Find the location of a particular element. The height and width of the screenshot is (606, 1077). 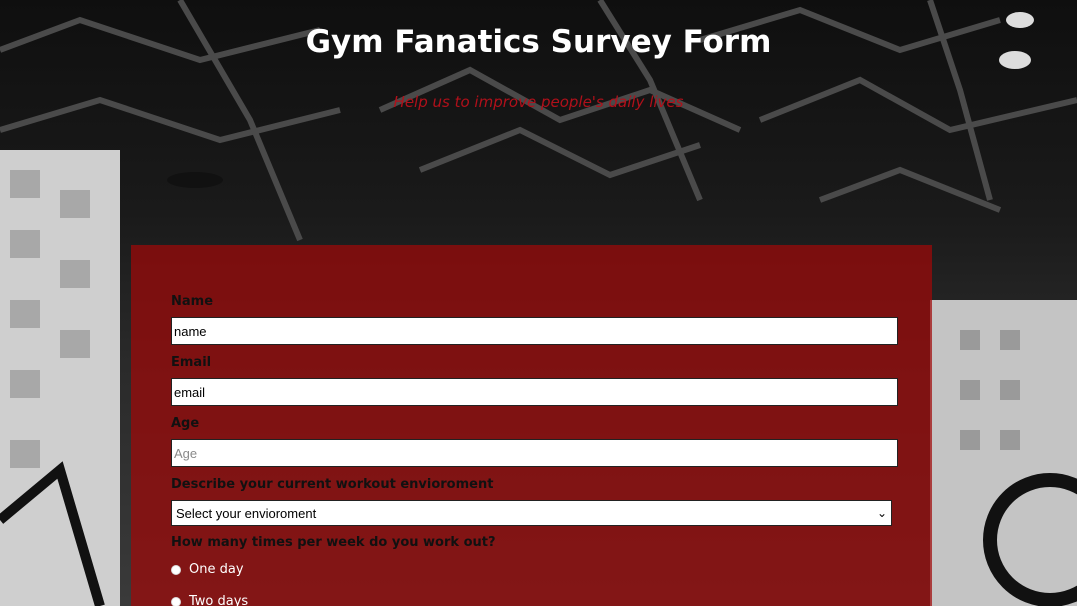

frequency-option-one-day: One day is located at coordinates (207, 569).